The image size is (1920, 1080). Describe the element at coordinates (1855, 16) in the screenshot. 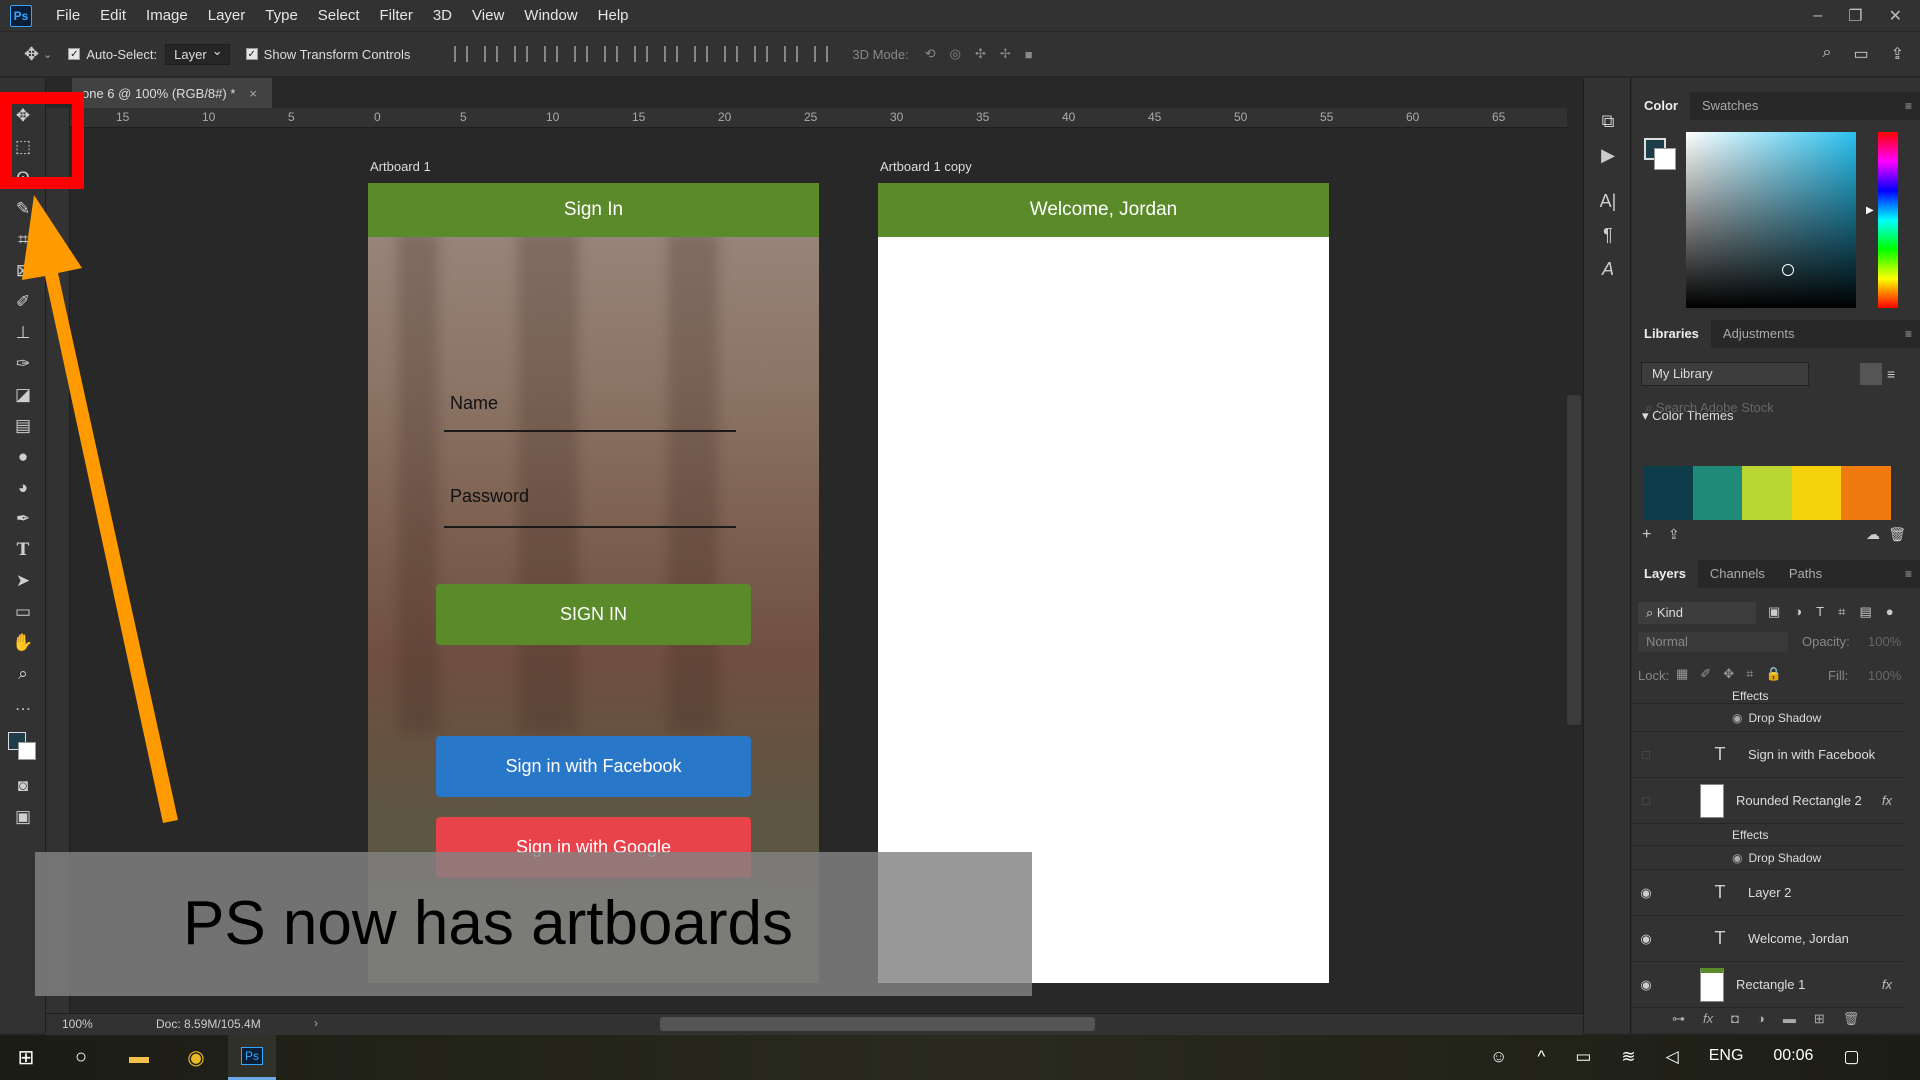

I see `restore-icon: ❐` at that location.